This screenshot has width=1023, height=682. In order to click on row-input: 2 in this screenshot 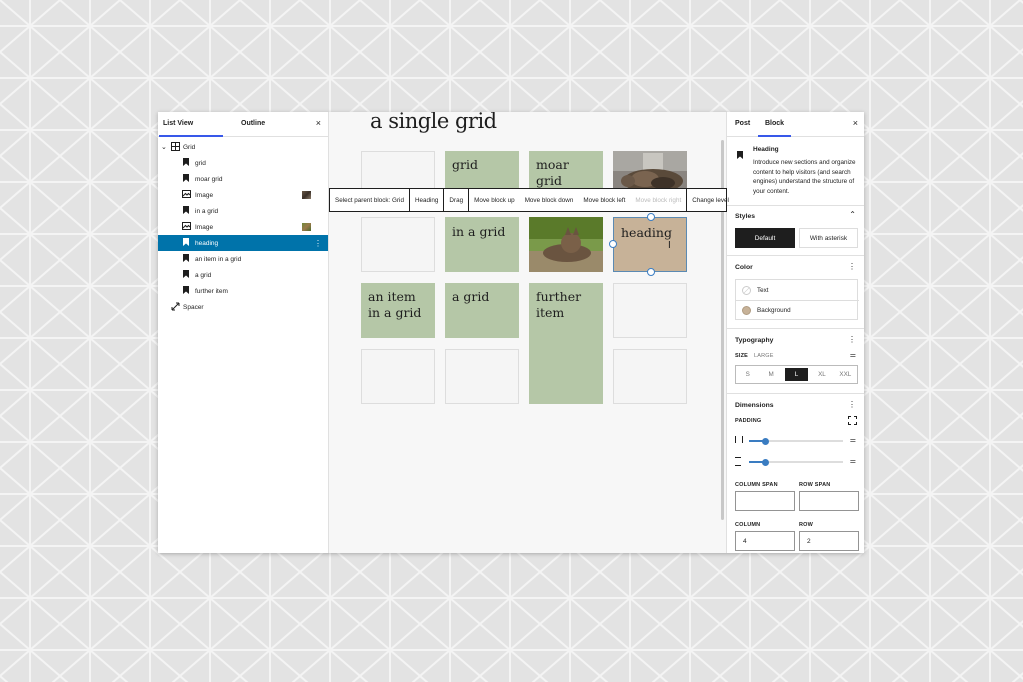, I will do `click(829, 541)`.